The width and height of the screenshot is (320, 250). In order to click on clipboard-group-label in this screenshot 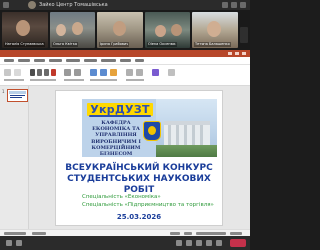, I will do `click(14, 80)`.